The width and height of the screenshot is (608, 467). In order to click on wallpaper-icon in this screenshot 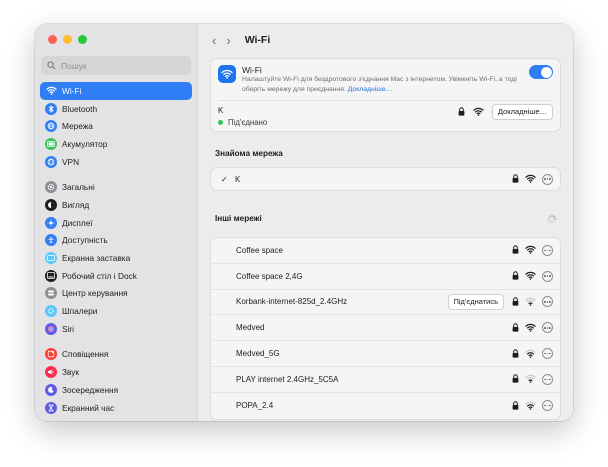, I will do `click(51, 311)`.